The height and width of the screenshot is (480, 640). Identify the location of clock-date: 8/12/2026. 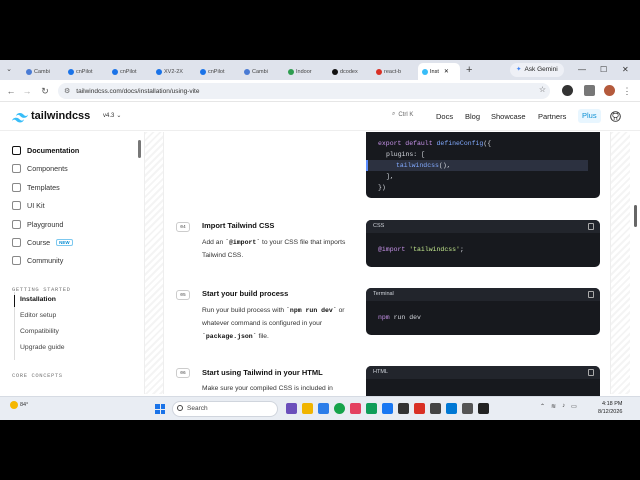
(610, 412).